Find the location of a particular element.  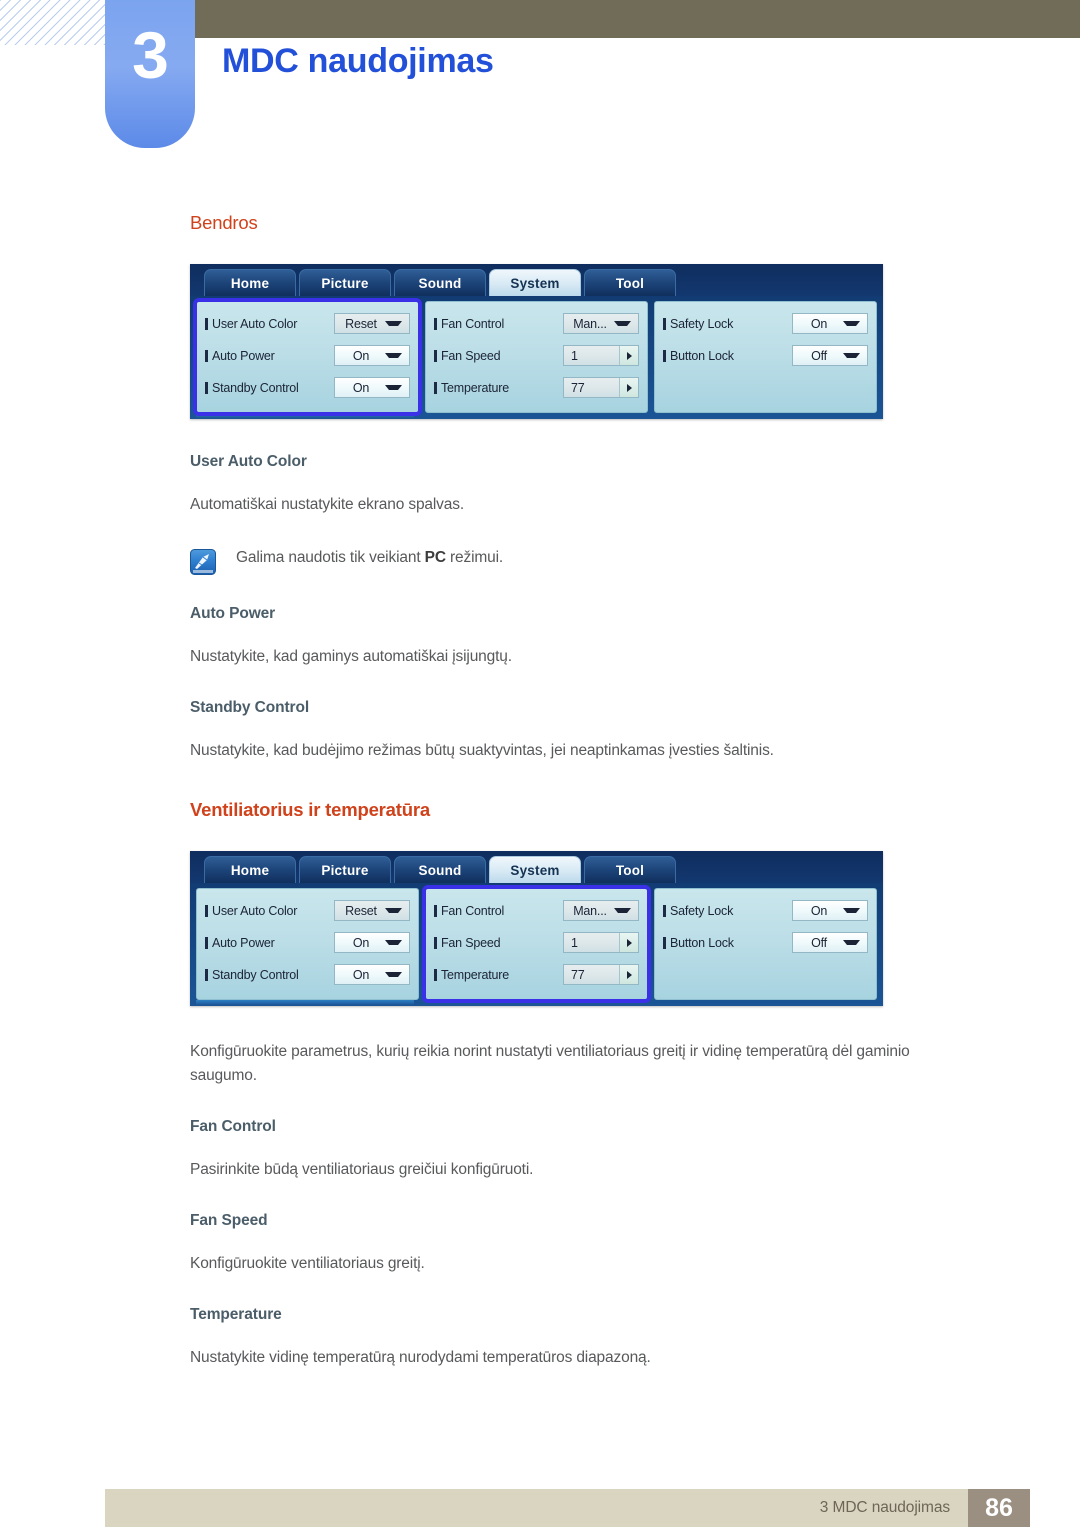

mdc-row-fan-speed: Fan Speed 1 is located at coordinates (536, 942).